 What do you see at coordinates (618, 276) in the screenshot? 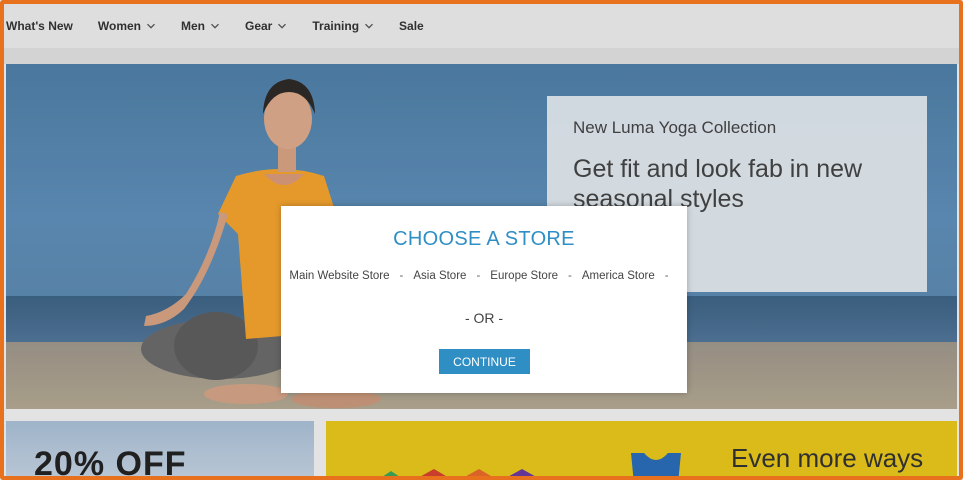
I see `store-link-america: America Store` at bounding box center [618, 276].